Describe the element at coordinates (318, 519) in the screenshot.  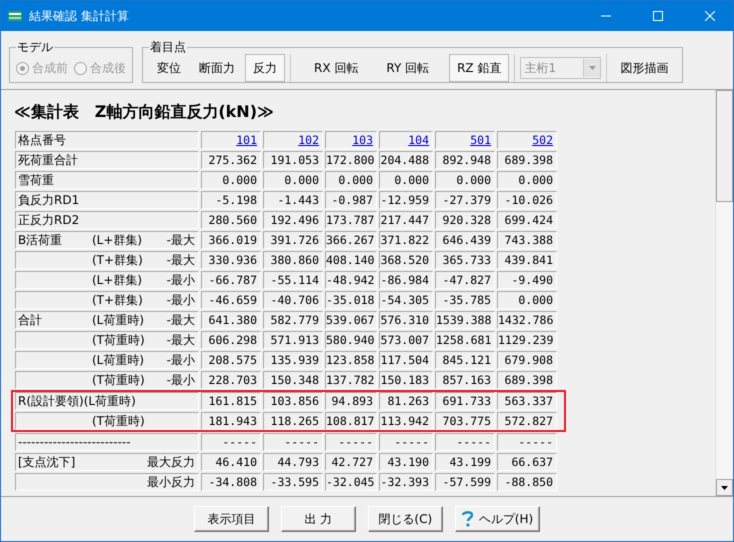
I see `footer-button: 出 力` at that location.